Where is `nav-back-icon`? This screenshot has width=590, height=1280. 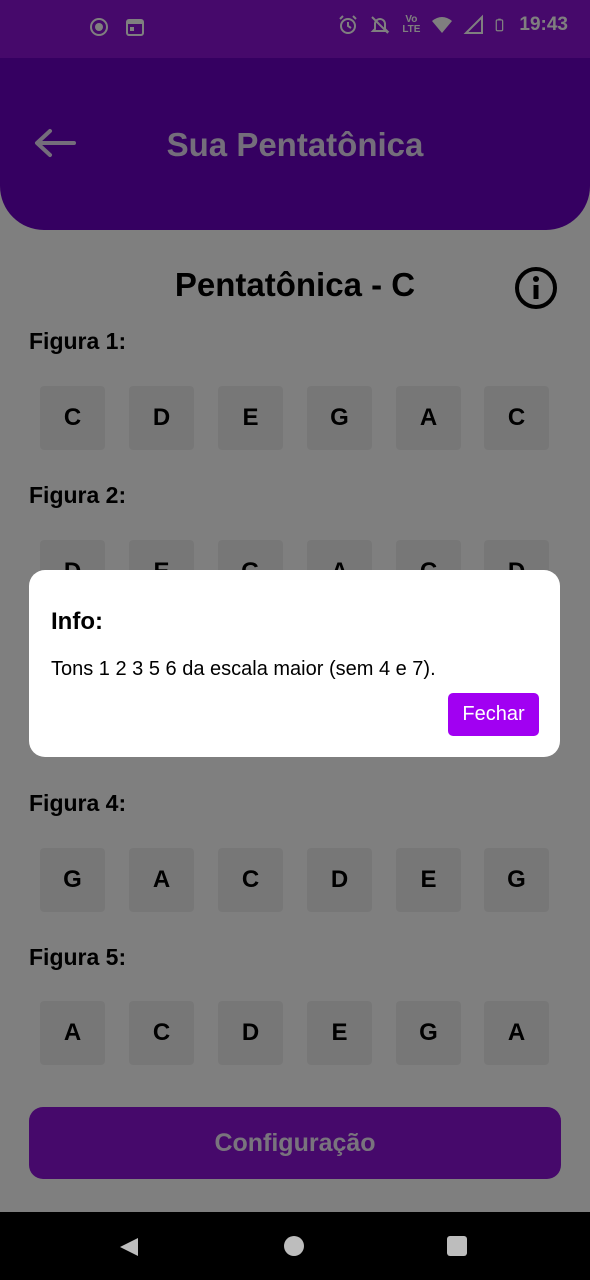 nav-back-icon is located at coordinates (129, 1247).